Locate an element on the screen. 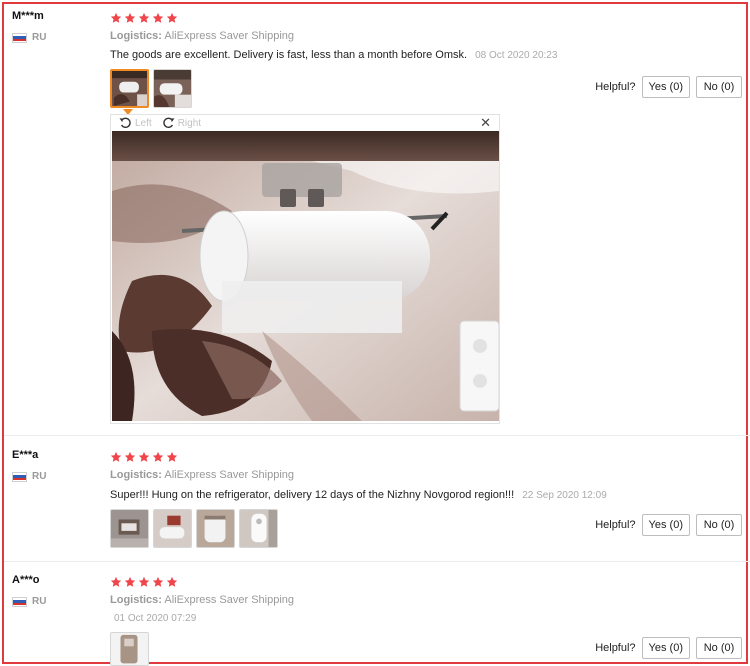  rotate-left-icon is located at coordinates (125, 123).